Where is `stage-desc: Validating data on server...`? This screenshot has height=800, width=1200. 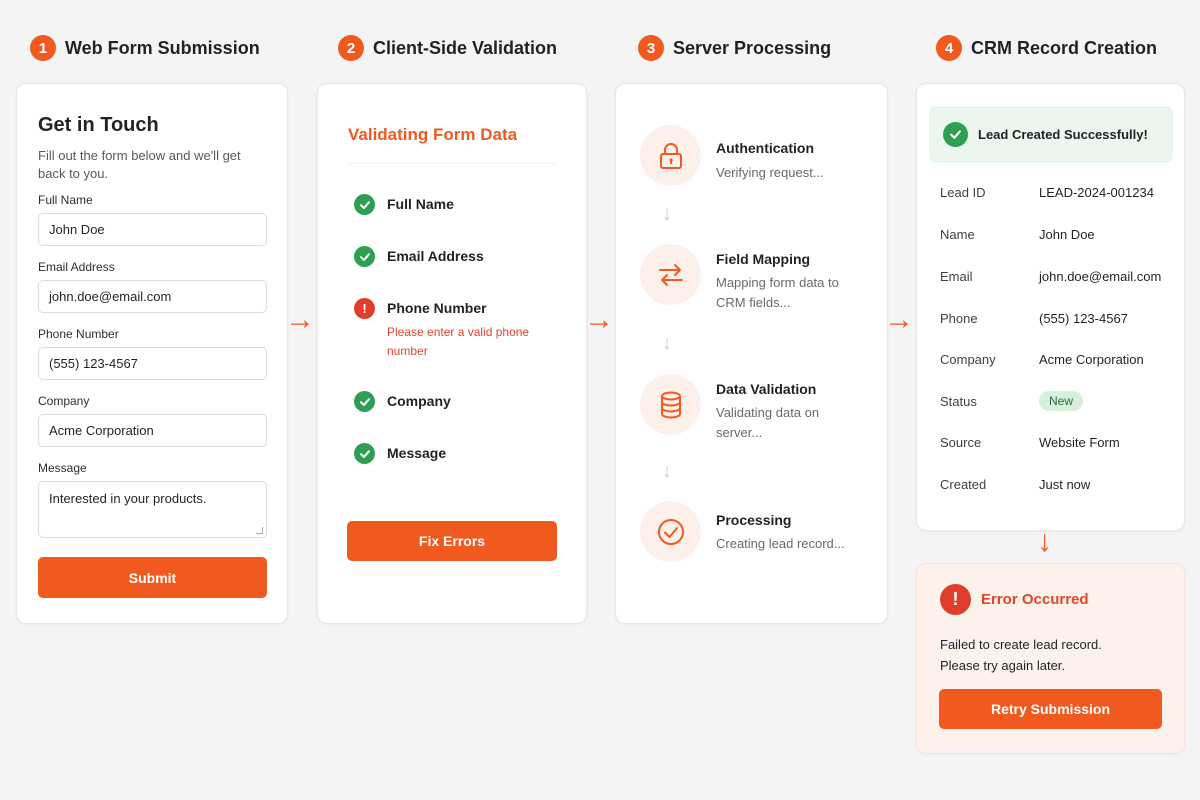
stage-desc: Validating data on server... is located at coordinates (768, 422).